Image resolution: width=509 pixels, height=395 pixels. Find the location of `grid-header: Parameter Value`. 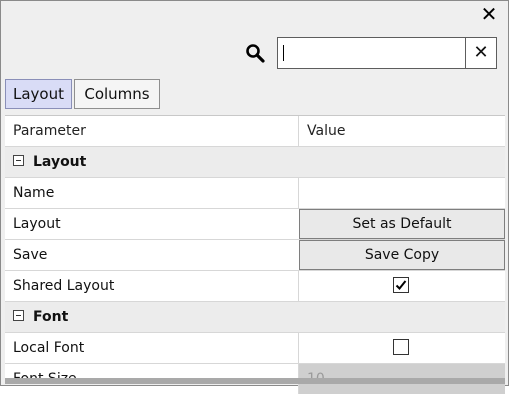

grid-header: Parameter Value is located at coordinates (255, 131).